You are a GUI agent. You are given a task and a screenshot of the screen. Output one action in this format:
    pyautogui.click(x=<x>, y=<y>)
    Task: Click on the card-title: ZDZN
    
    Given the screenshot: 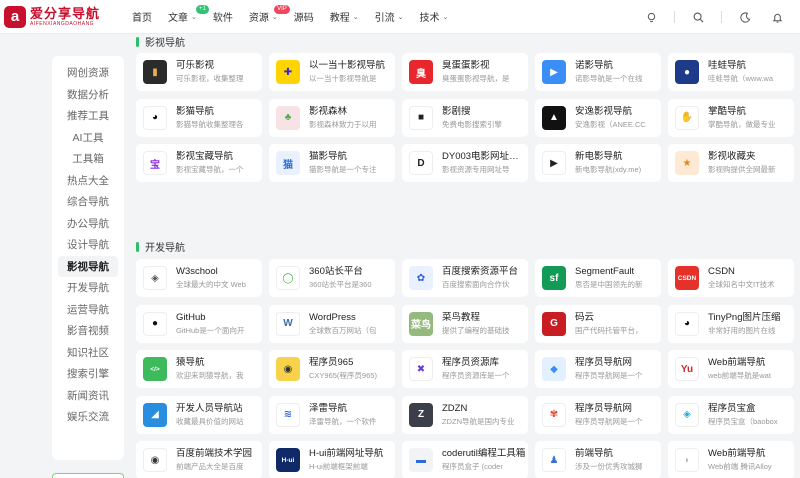 What is the action you would take?
    pyautogui.click(x=455, y=408)
    